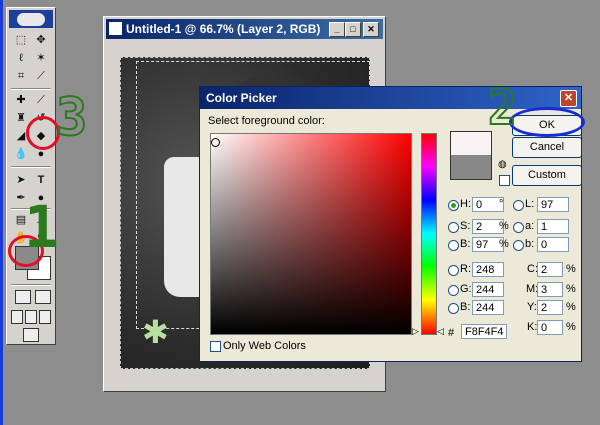 The image size is (600, 425). Describe the element at coordinates (502, 108) in the screenshot. I see `annotation-step-2: 2` at that location.